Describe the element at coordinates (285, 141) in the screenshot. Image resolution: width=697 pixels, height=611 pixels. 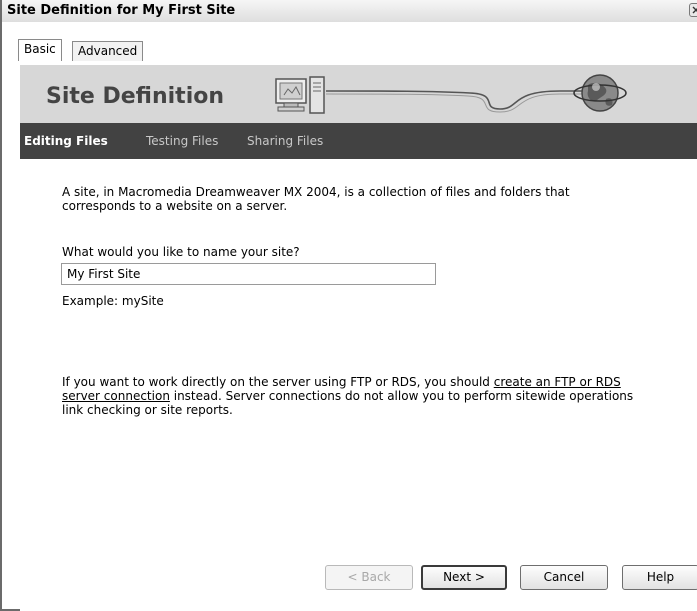
I see `step-sharing-files: Sharing Files` at that location.